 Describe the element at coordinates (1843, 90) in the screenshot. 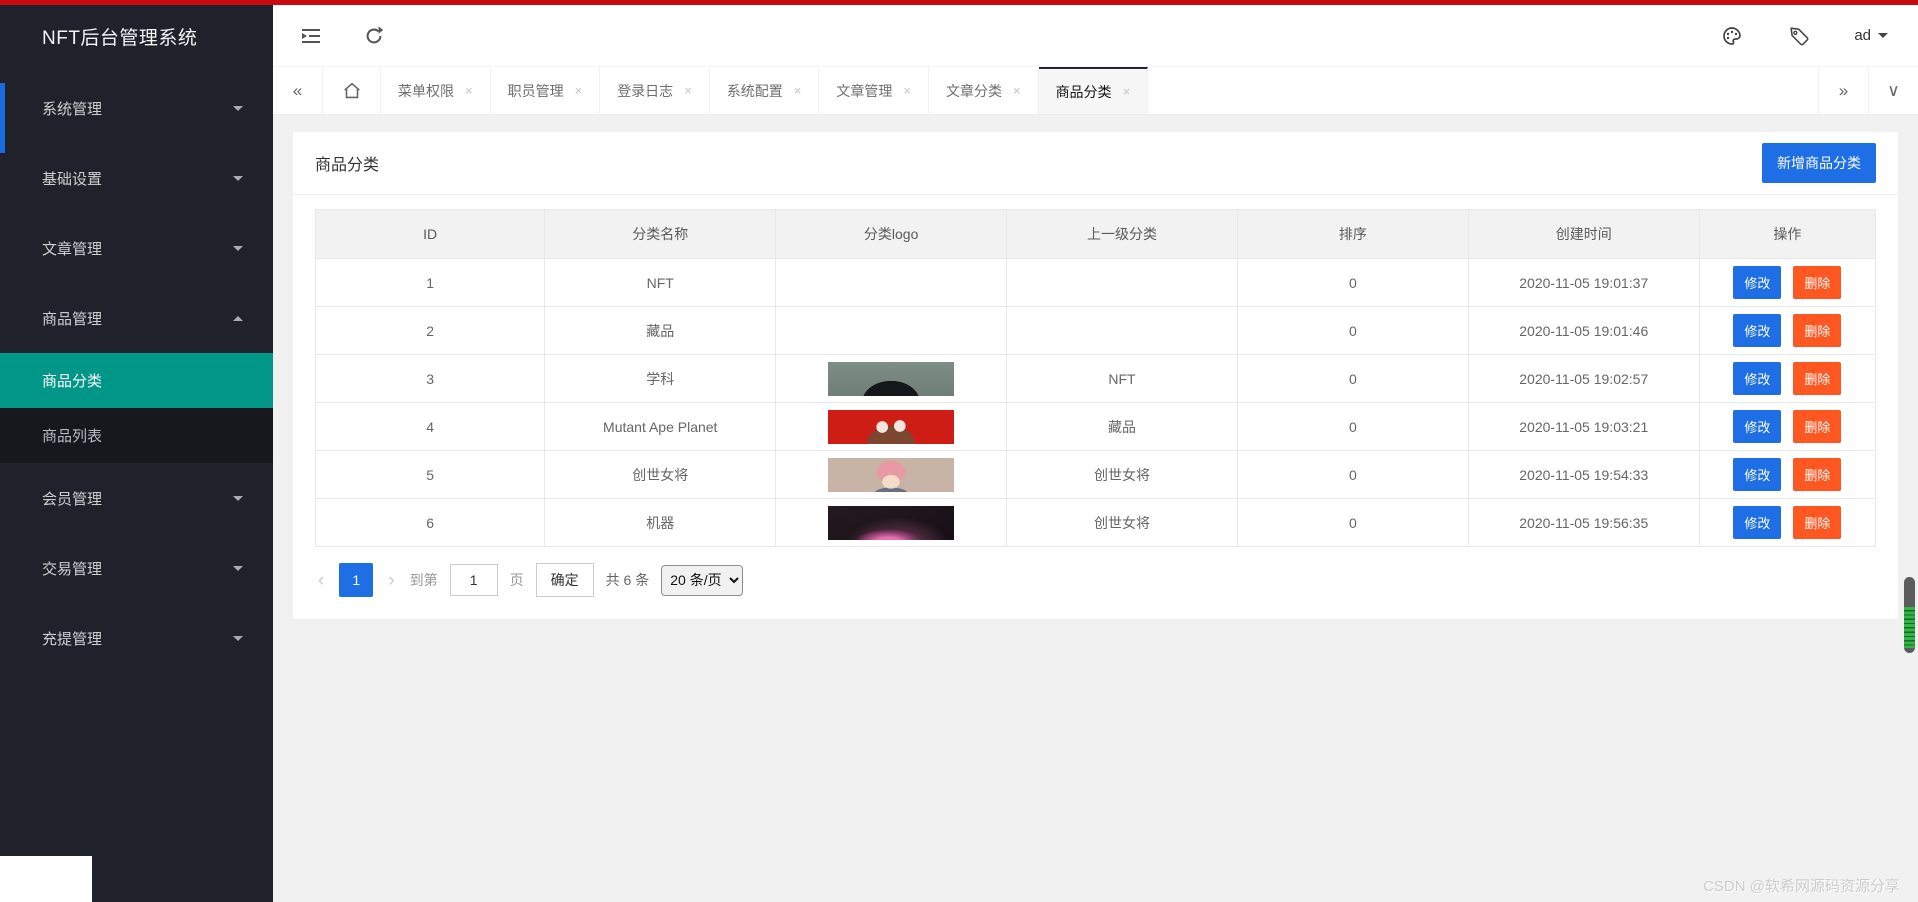

I see `tabs-scroll-right-icon: »` at that location.